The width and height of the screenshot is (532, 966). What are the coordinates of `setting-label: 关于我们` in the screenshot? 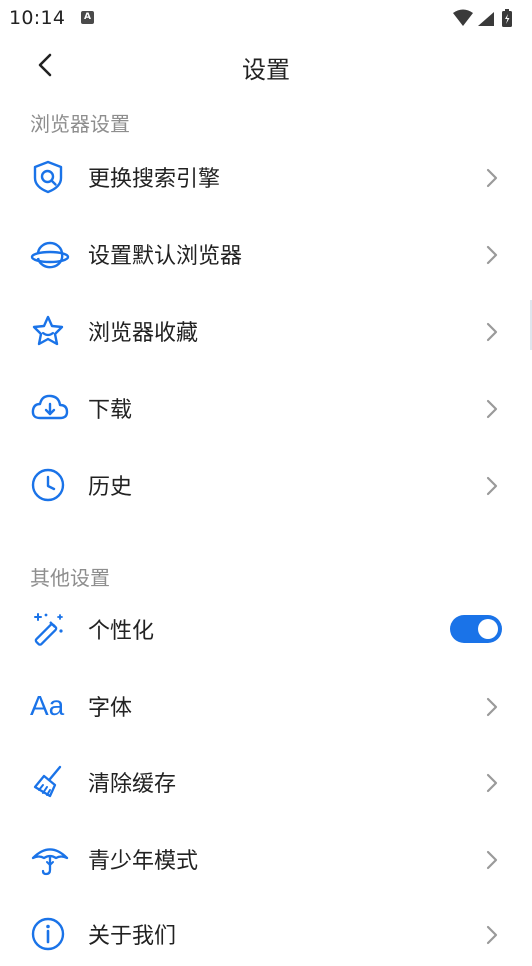 It's located at (132, 936).